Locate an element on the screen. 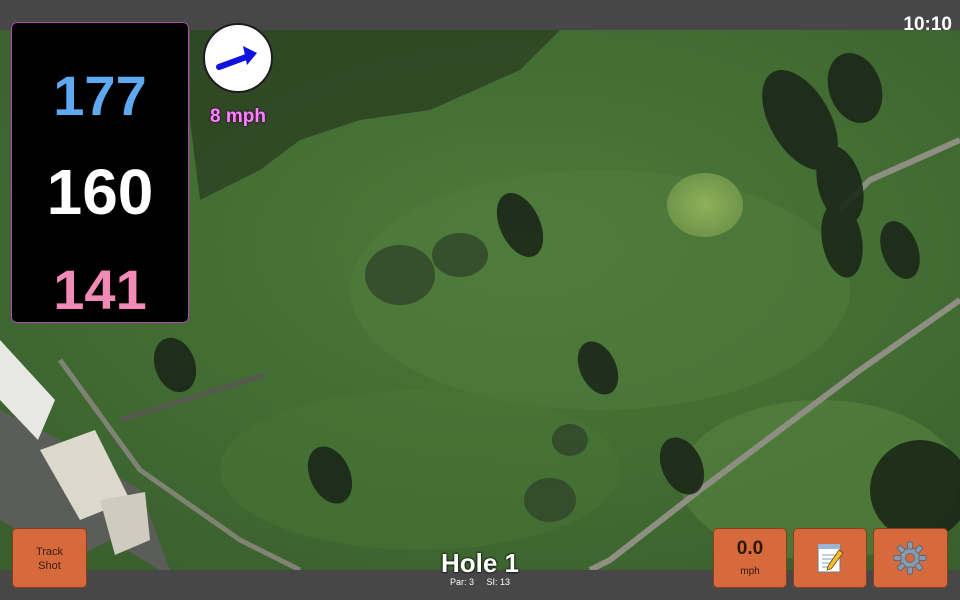  track-shot-label-line2: Shot is located at coordinates (49, 566).